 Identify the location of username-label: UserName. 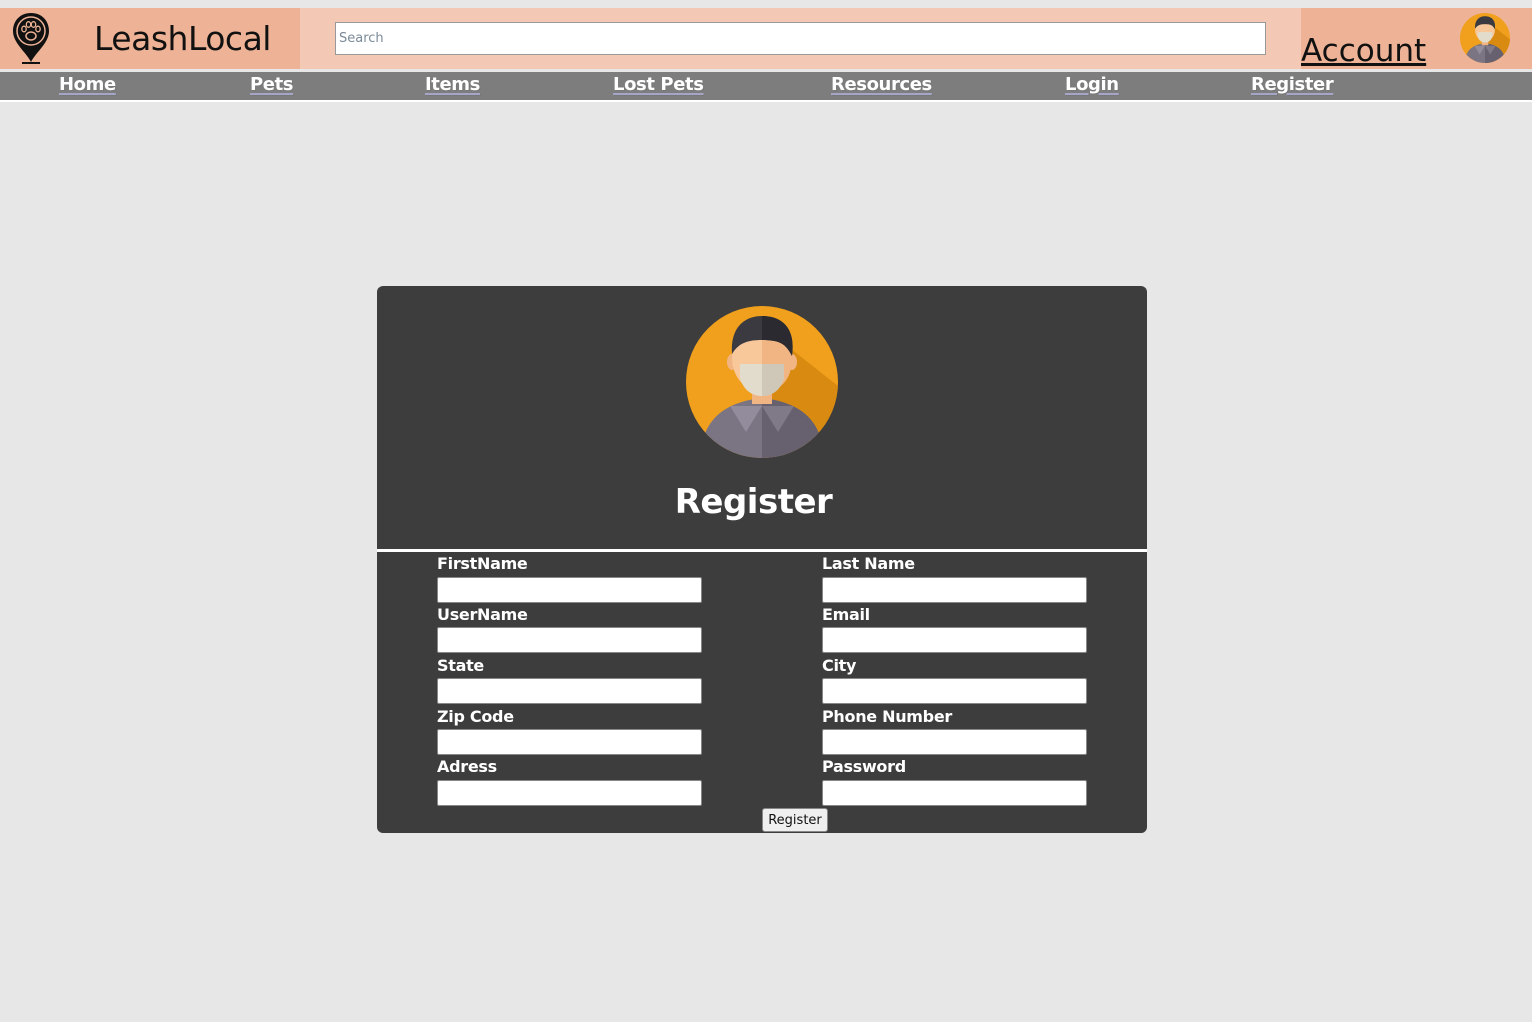
(482, 614).